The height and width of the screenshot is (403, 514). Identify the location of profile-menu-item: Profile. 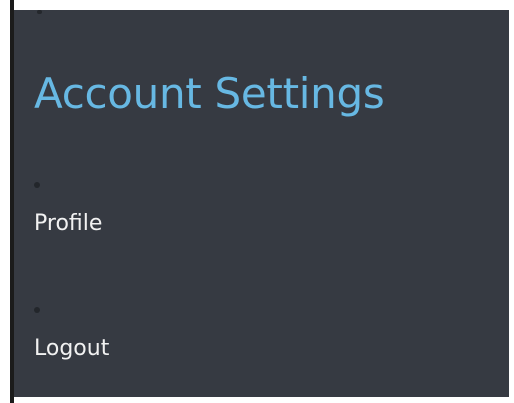
(124, 205).